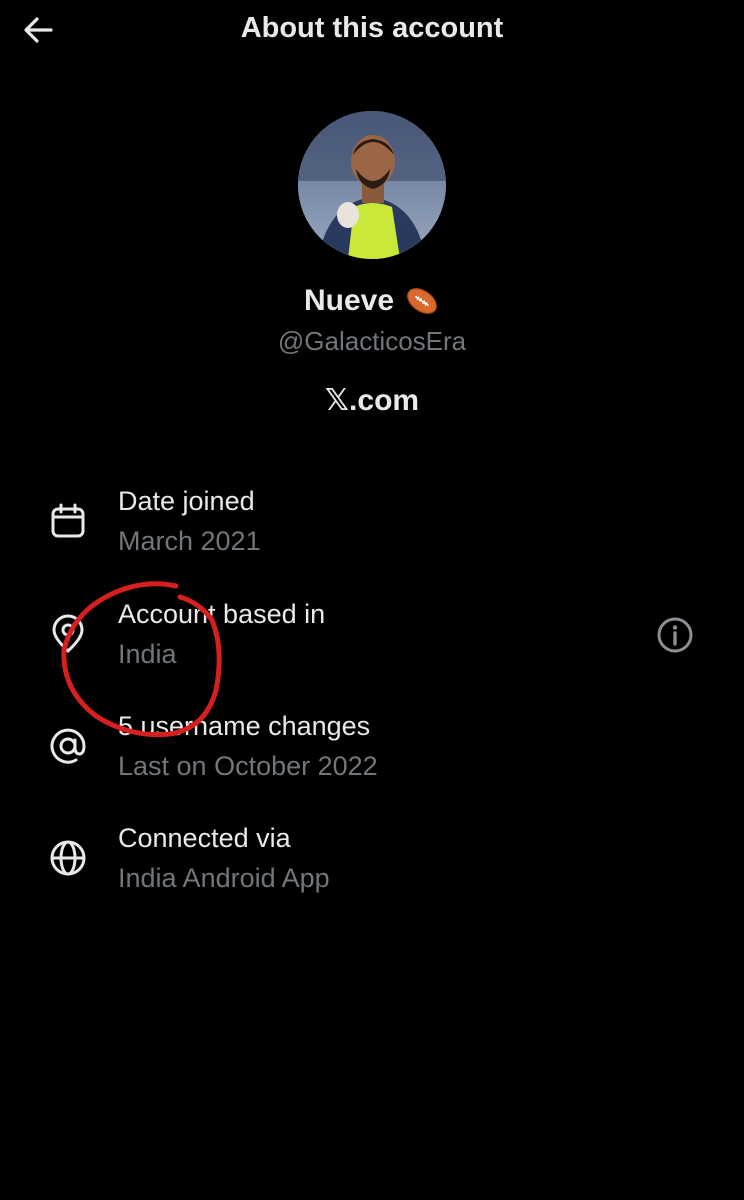  What do you see at coordinates (372, 529) in the screenshot?
I see `detail-row-date-joined: Date joined March 2021` at bounding box center [372, 529].